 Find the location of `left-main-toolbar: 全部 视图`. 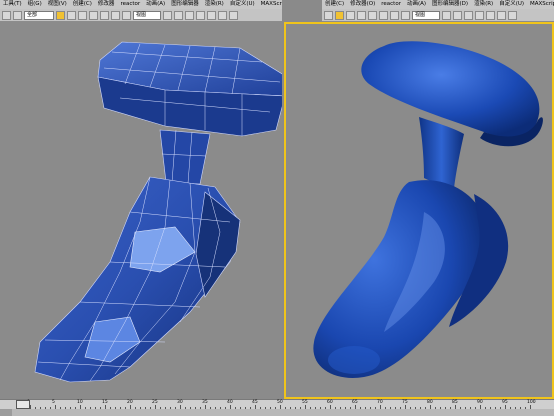

left-main-toolbar: 全部 视图 is located at coordinates (141, 15).